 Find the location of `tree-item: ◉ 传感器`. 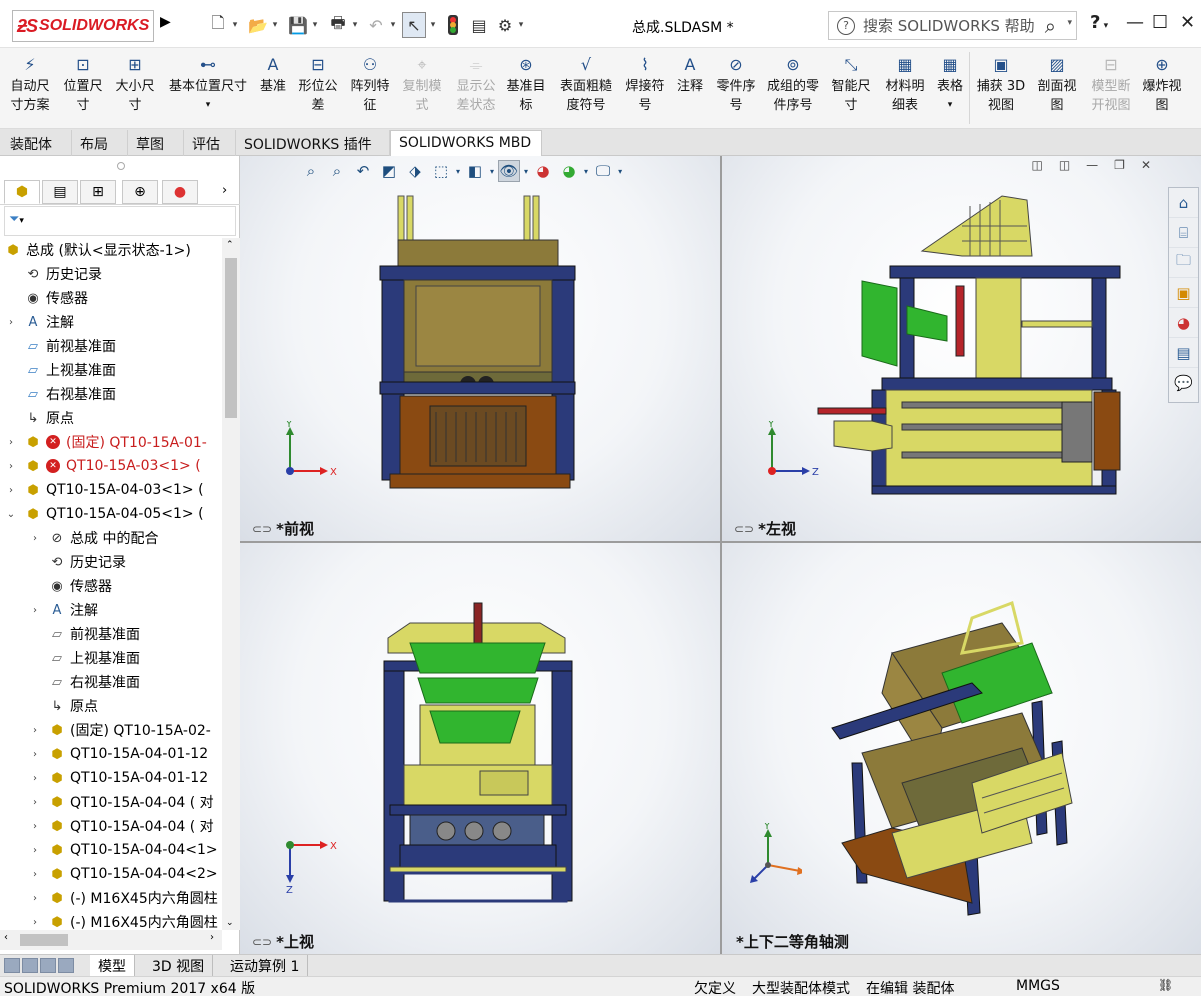

tree-item: ◉ 传感器 is located at coordinates (111, 586).